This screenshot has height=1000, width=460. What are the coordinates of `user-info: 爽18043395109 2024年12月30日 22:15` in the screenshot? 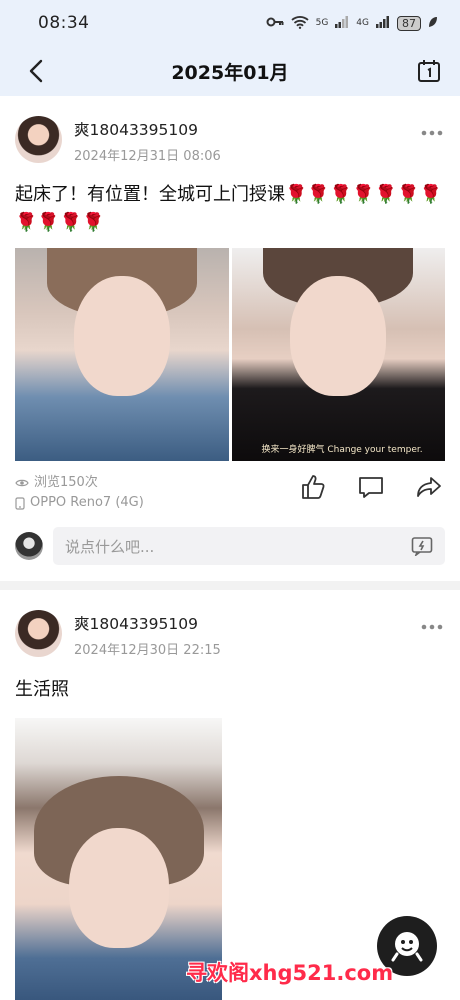 It's located at (147, 635).